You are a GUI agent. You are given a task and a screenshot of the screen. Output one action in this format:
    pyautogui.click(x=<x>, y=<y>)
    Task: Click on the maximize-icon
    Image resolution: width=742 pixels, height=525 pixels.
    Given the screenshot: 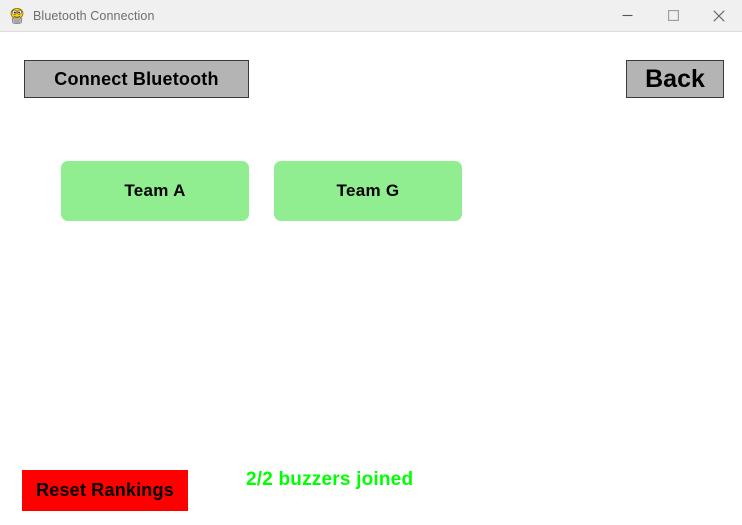 What is the action you would take?
    pyautogui.click(x=673, y=15)
    